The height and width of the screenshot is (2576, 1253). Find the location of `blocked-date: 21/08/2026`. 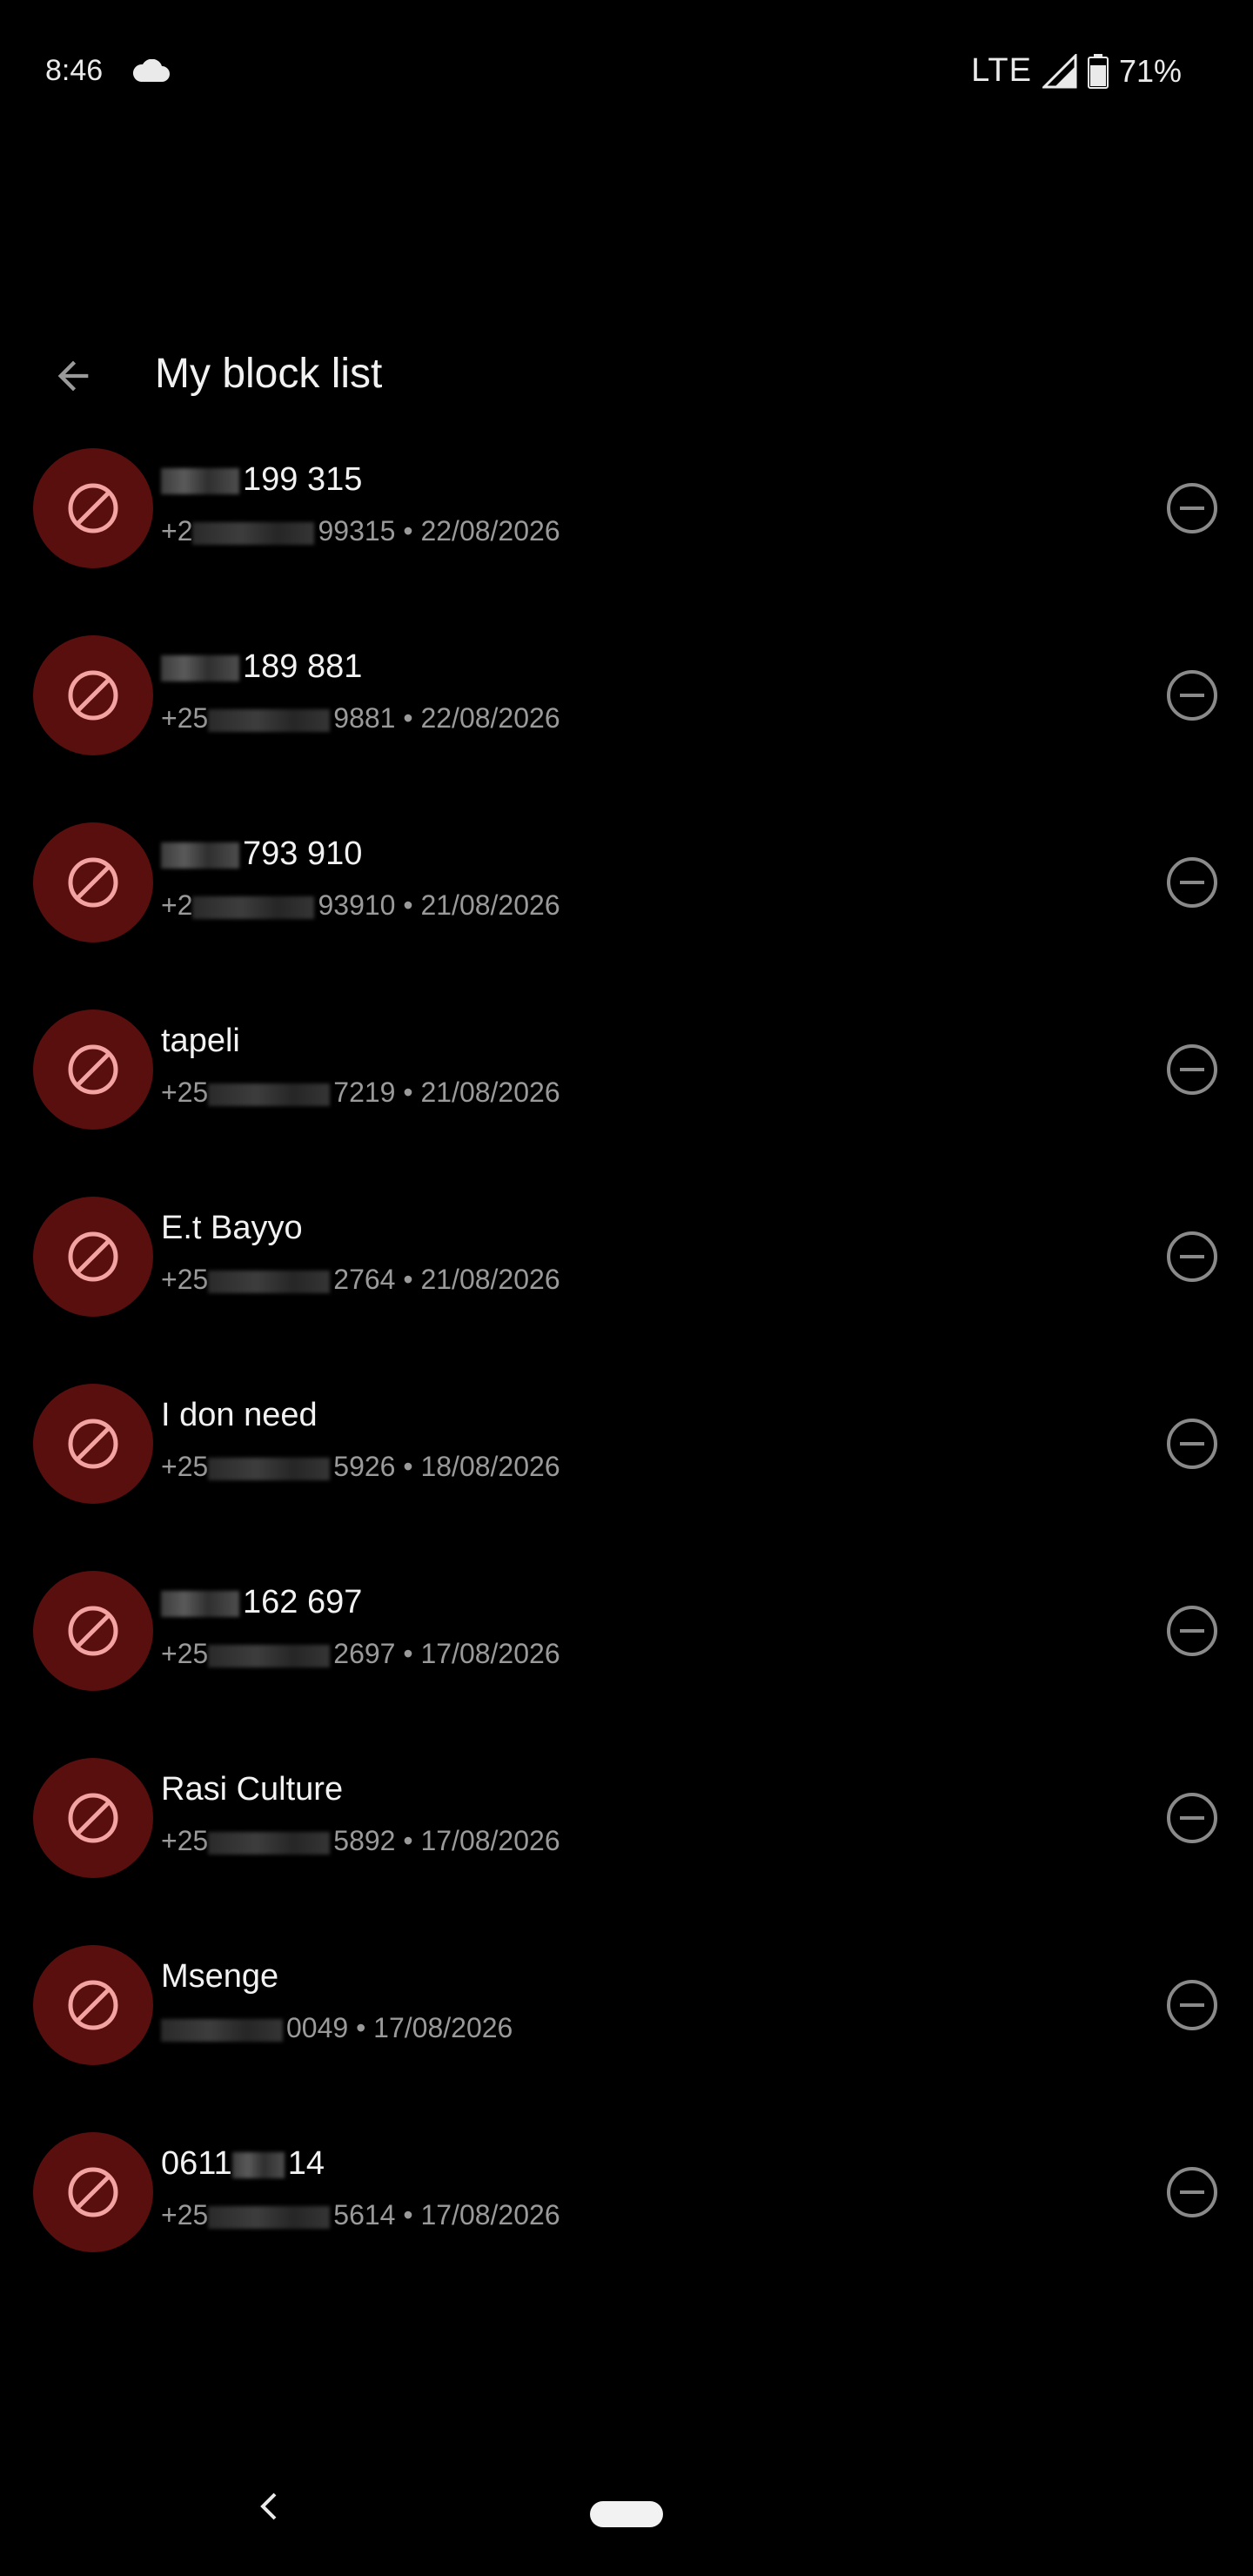

blocked-date: 21/08/2026 is located at coordinates (490, 1092).